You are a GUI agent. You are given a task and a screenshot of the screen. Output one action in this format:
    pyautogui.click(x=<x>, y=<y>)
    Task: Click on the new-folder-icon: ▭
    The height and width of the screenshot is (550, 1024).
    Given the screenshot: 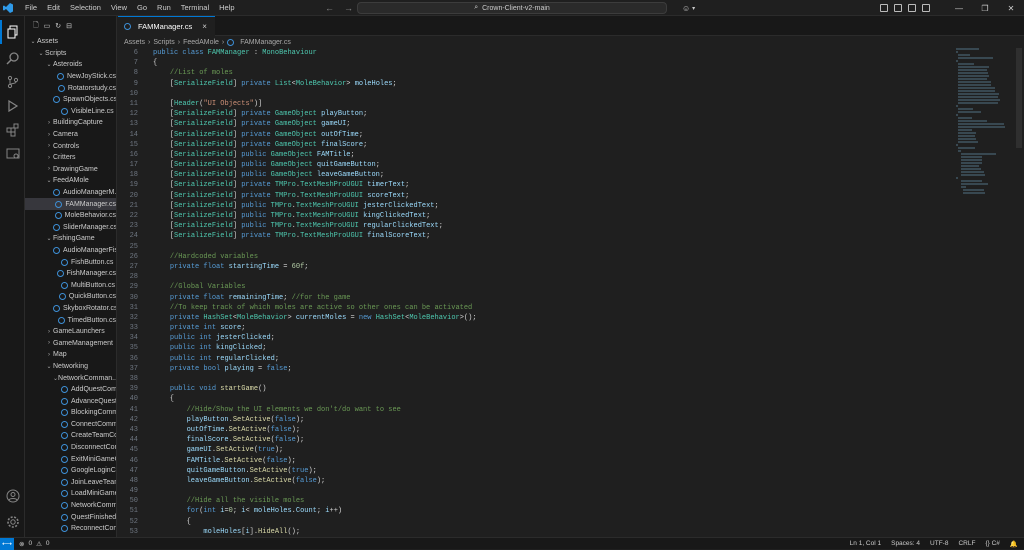 What is the action you would take?
    pyautogui.click(x=47, y=26)
    